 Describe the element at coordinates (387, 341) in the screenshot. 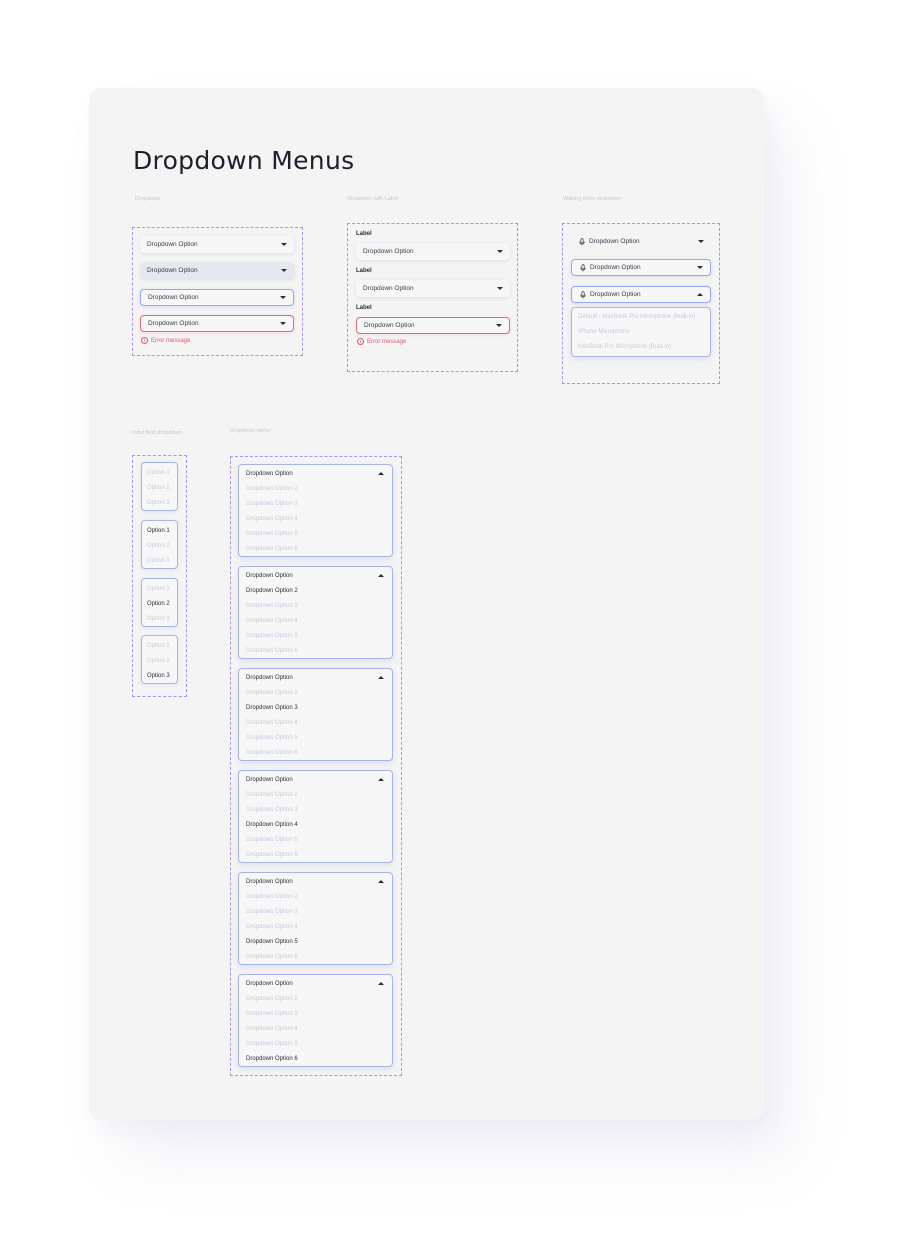

I see `error-text: Error message` at that location.